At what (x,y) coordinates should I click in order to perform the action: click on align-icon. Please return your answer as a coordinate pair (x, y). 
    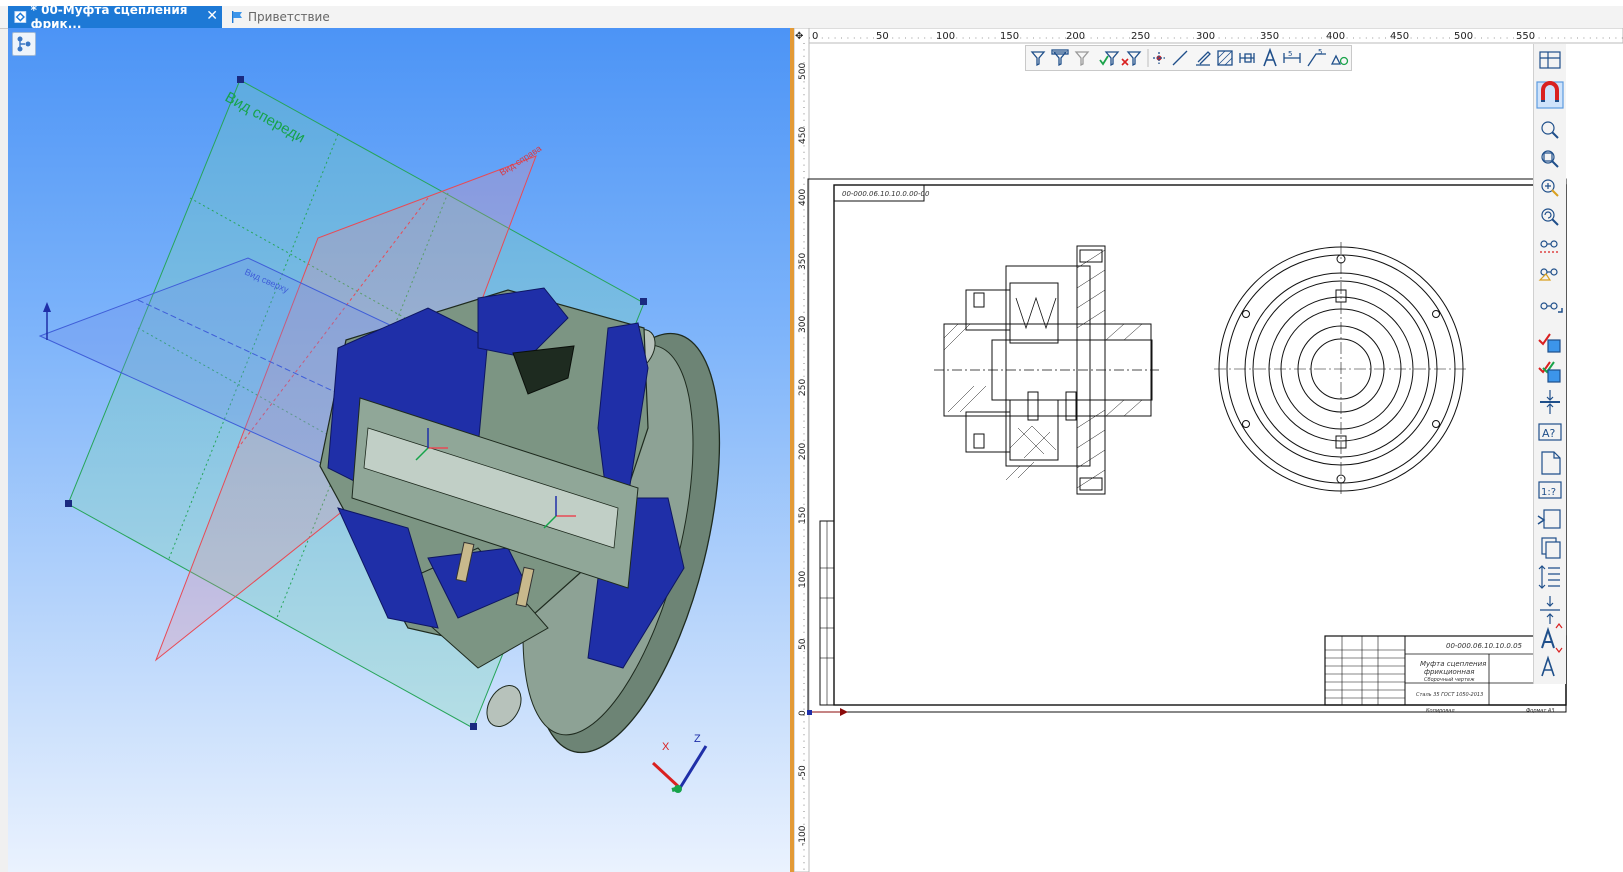
    Looking at the image, I should click on (1550, 610).